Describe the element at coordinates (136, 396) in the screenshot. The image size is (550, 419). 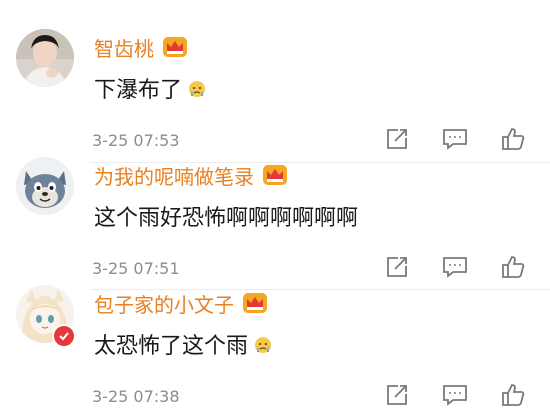
I see `comment-time: 3-25 07:38` at that location.